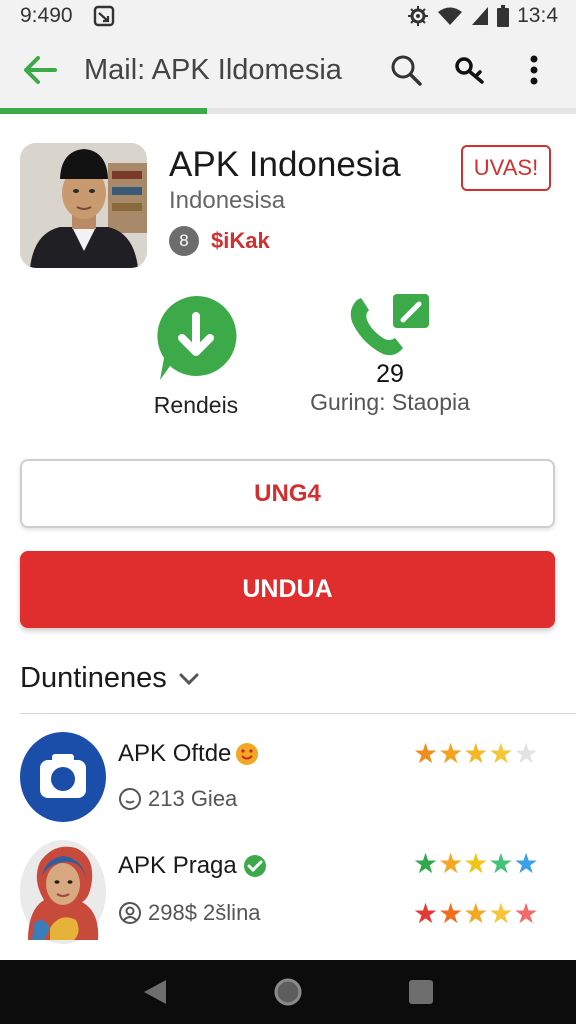  Describe the element at coordinates (390, 402) in the screenshot. I see `stat-calls-label: Guring: Staopia` at that location.